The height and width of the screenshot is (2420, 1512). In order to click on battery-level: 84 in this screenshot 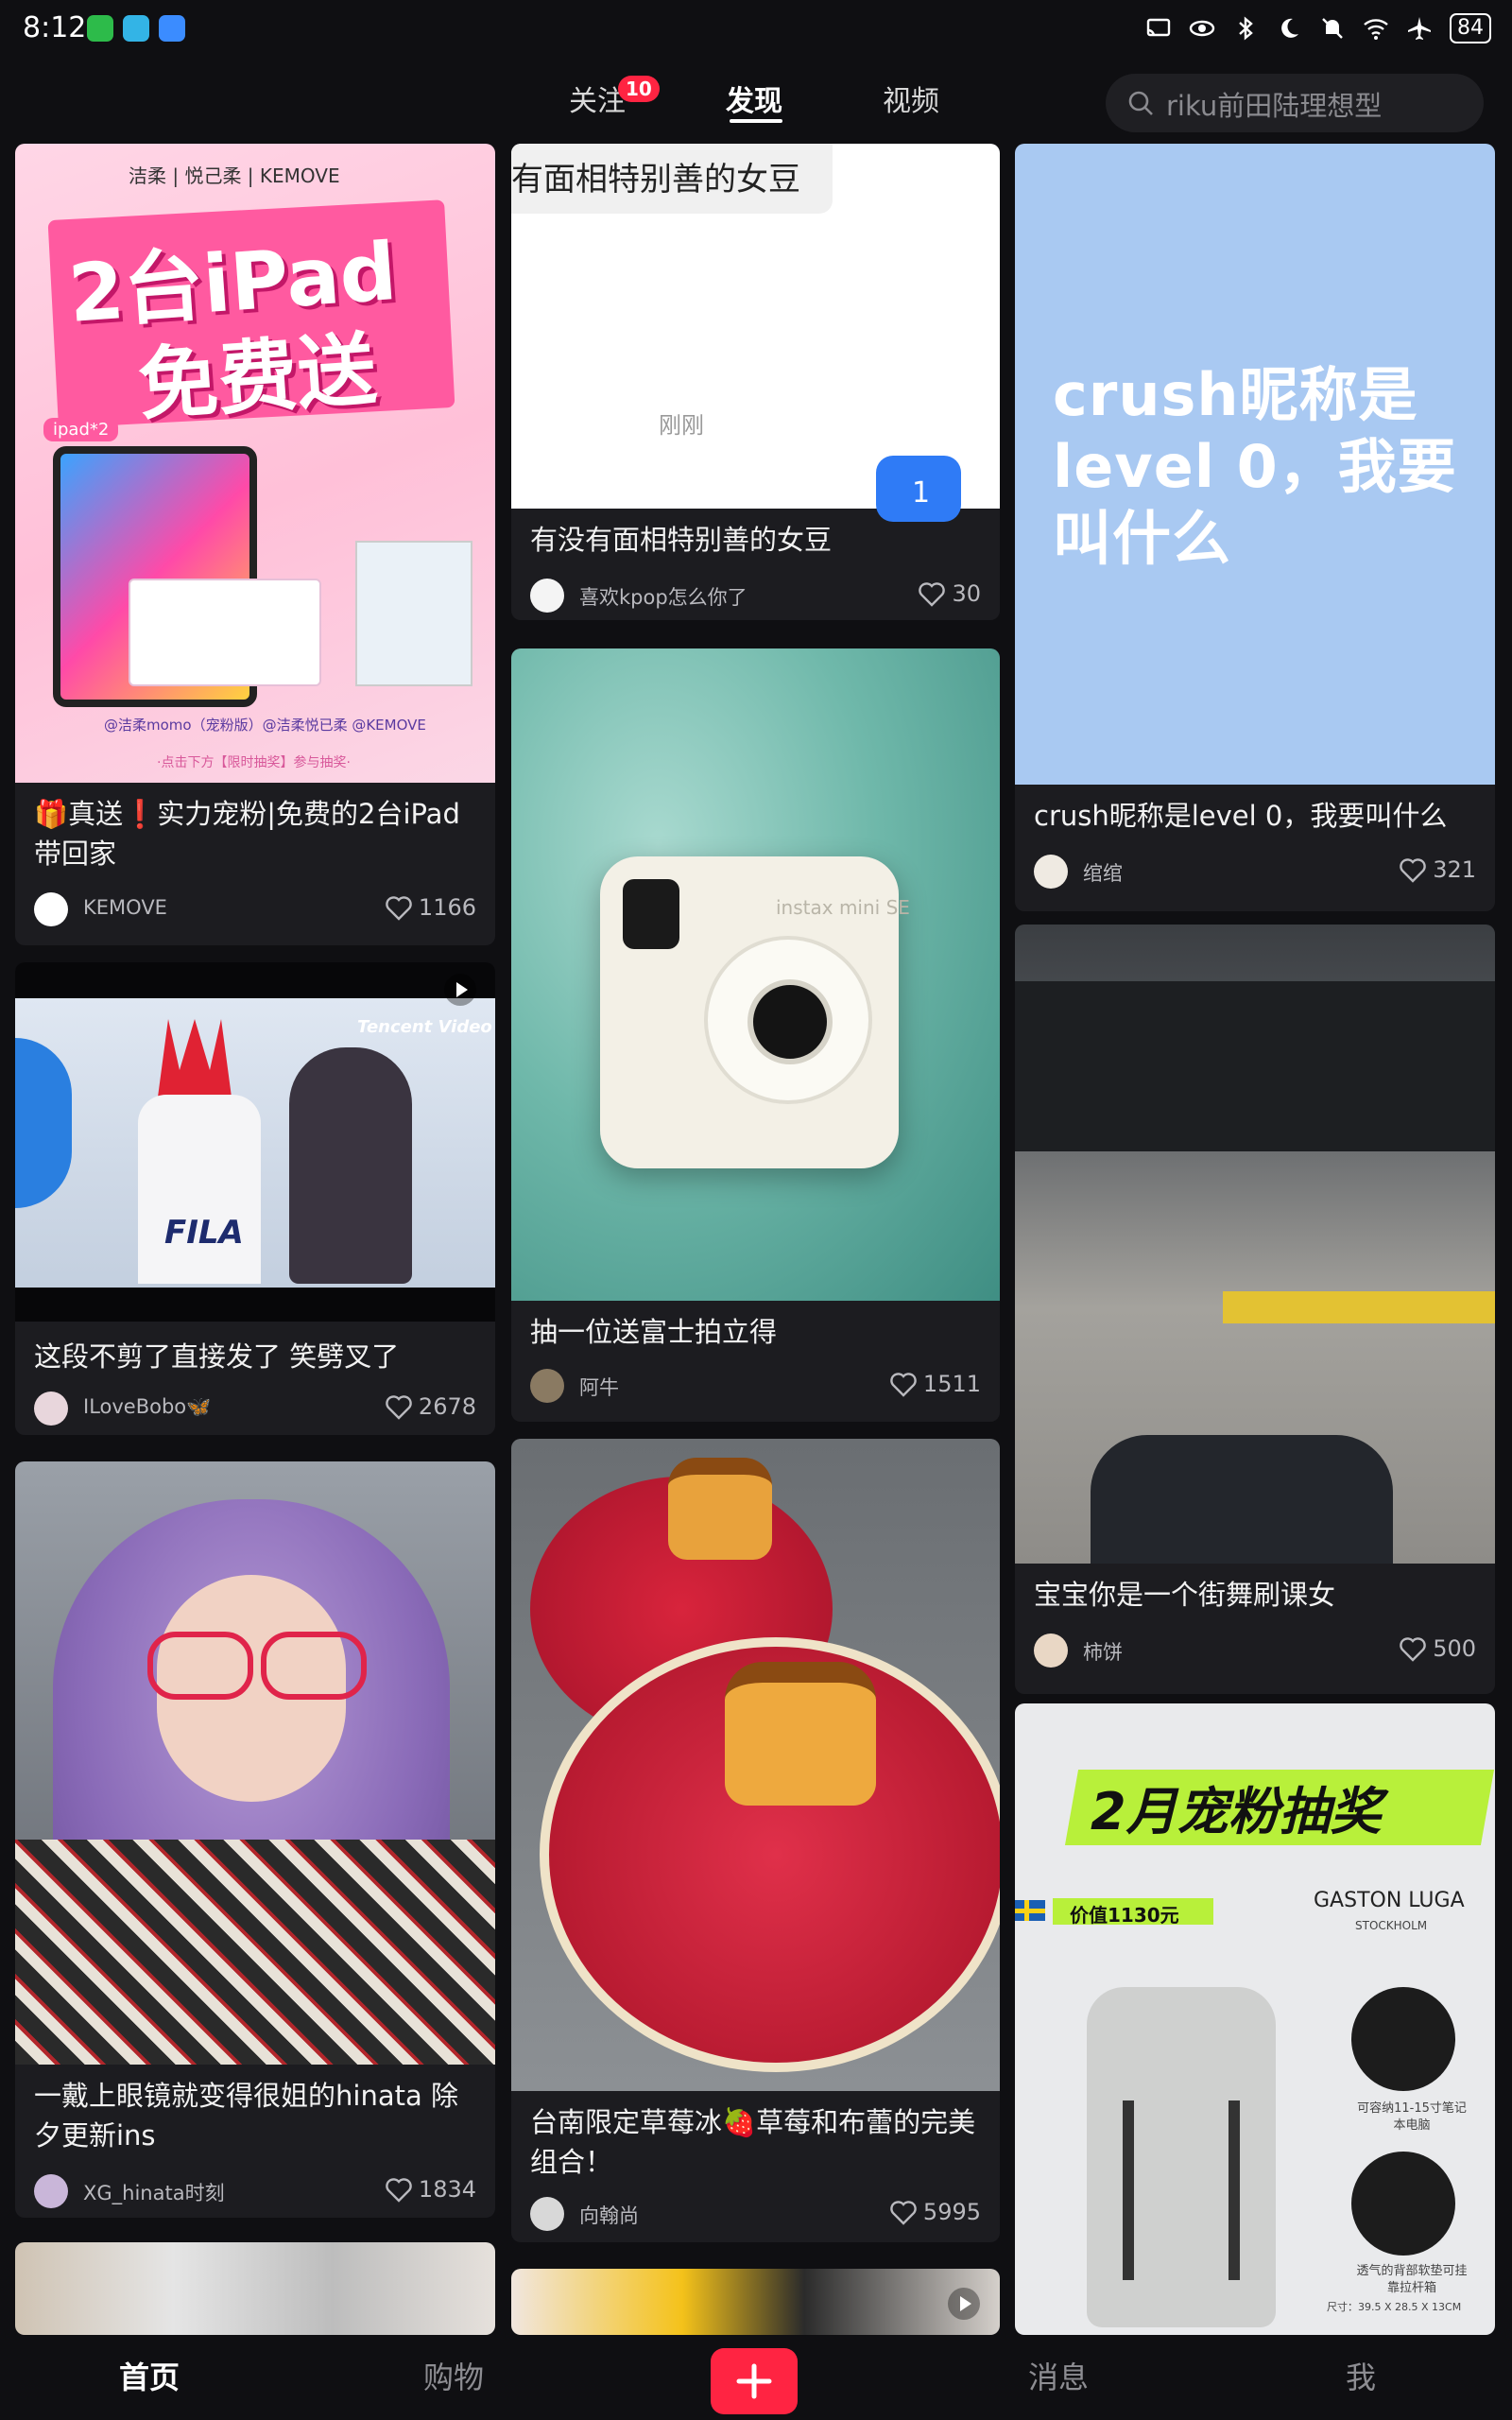, I will do `click(1470, 28)`.